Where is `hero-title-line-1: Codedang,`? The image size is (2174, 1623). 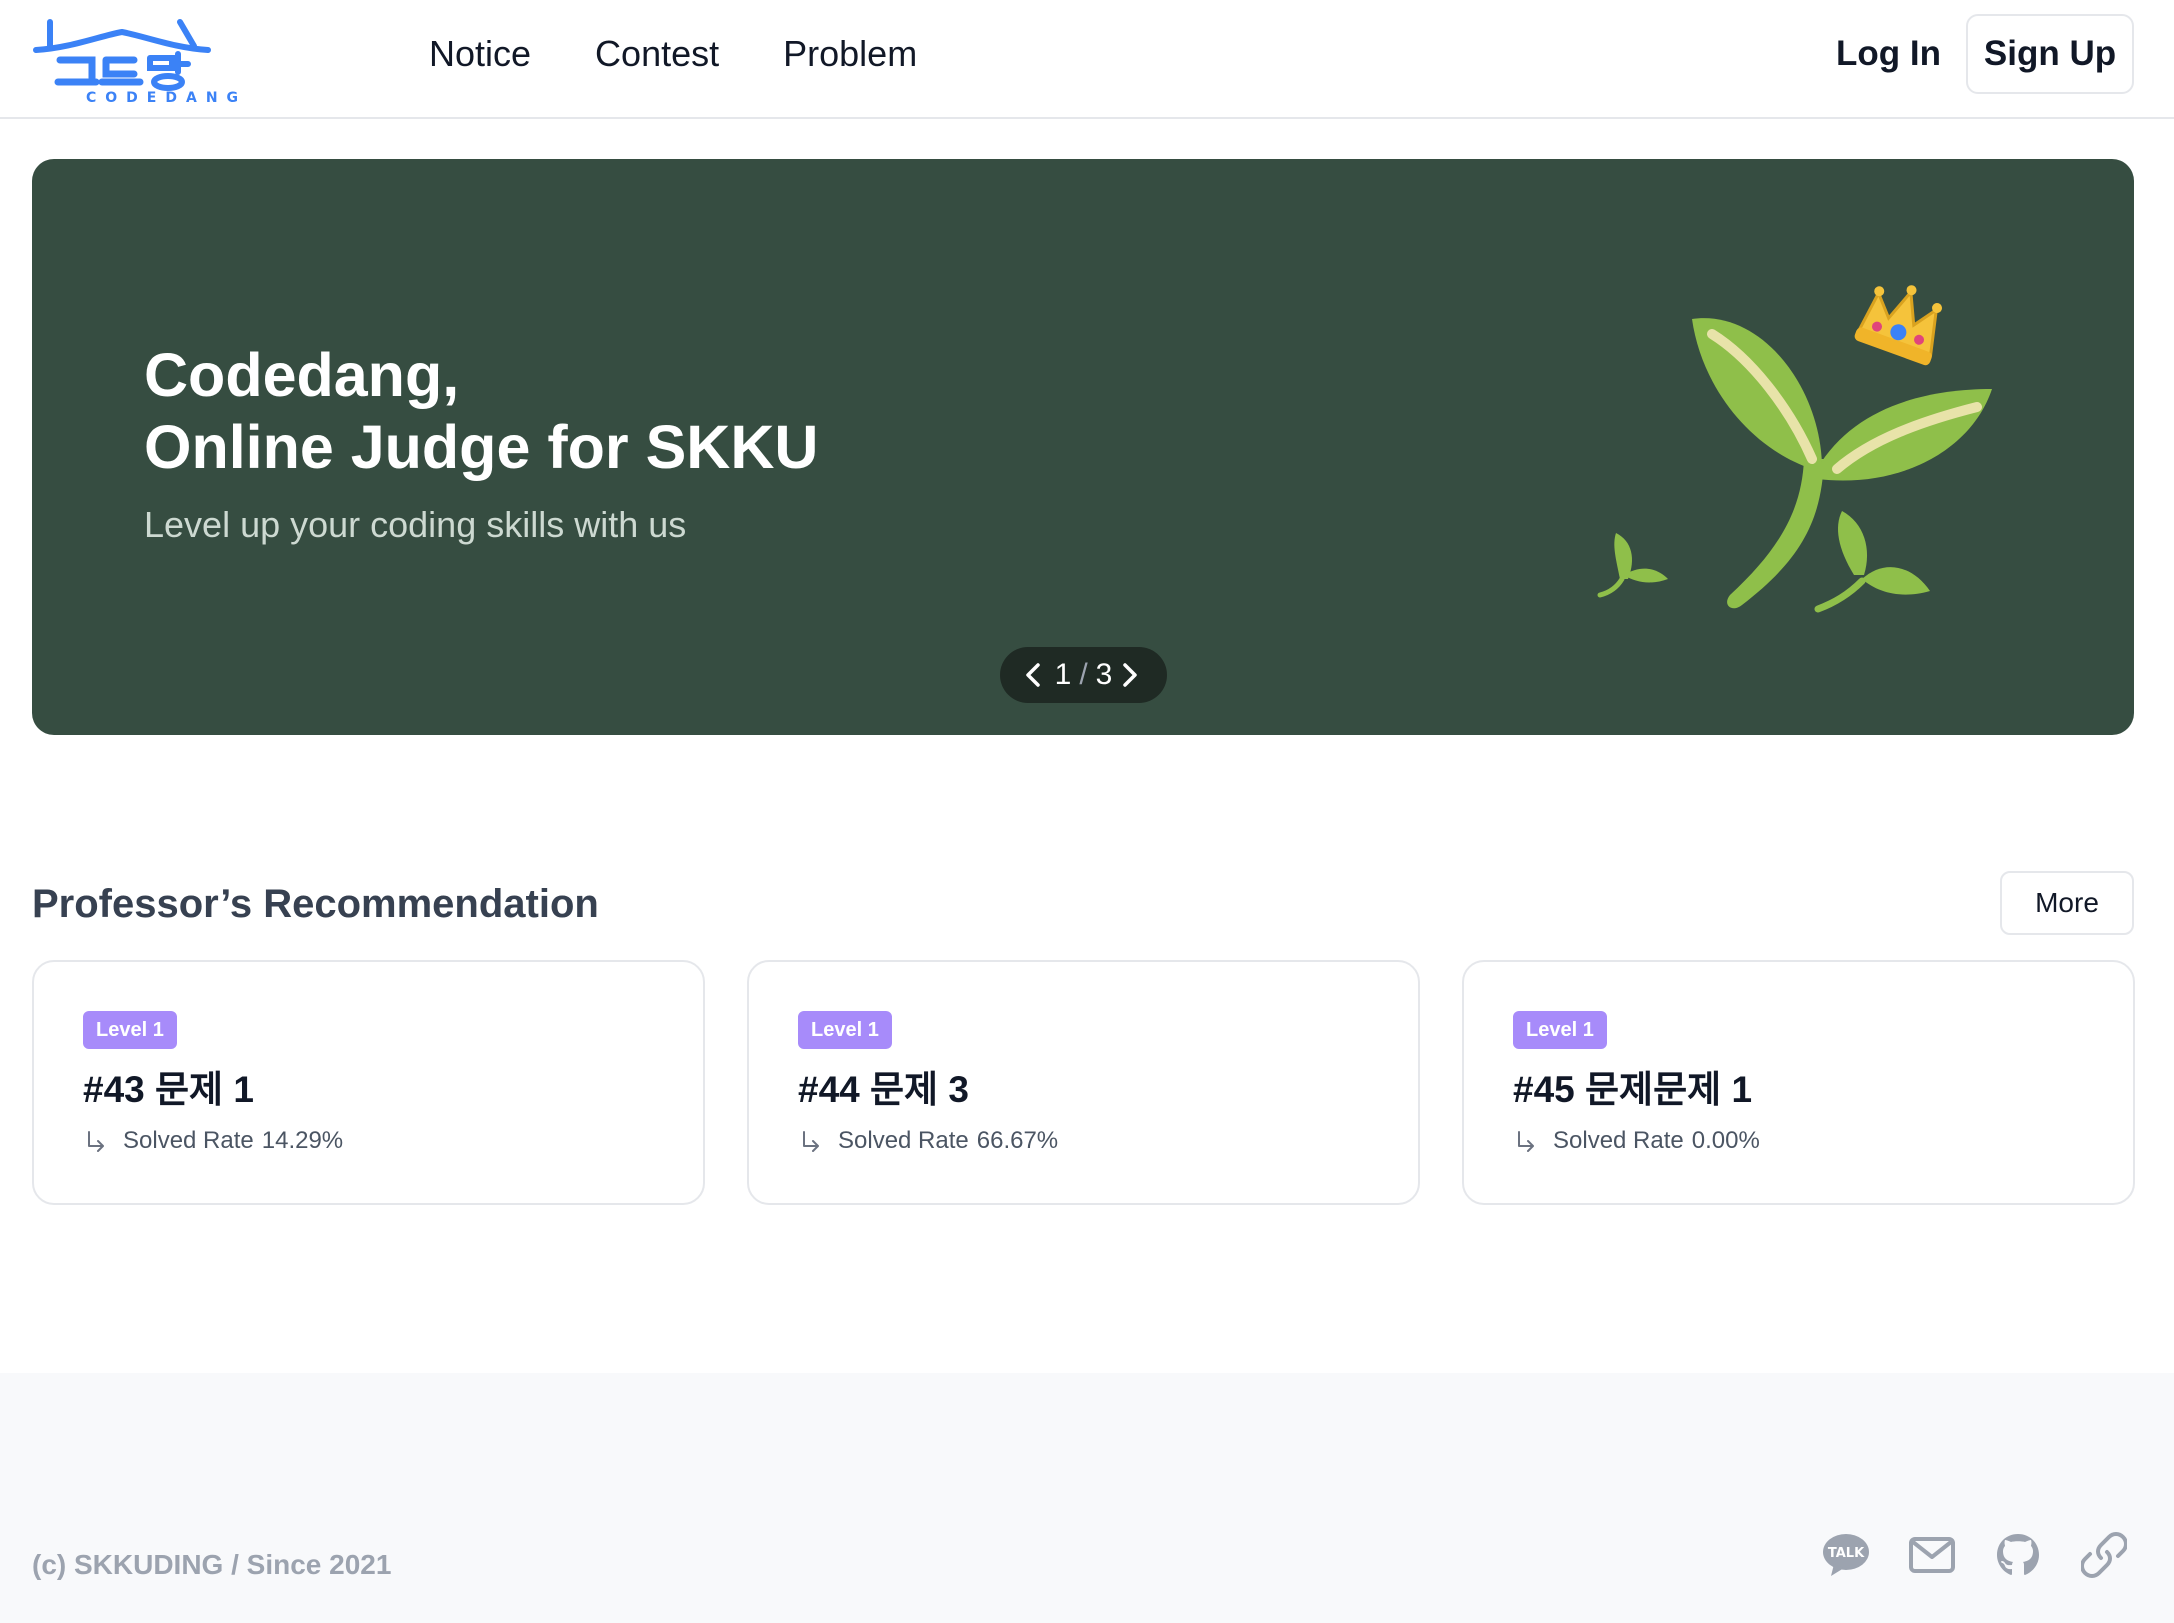
hero-title-line-1: Codedang, is located at coordinates (302, 375).